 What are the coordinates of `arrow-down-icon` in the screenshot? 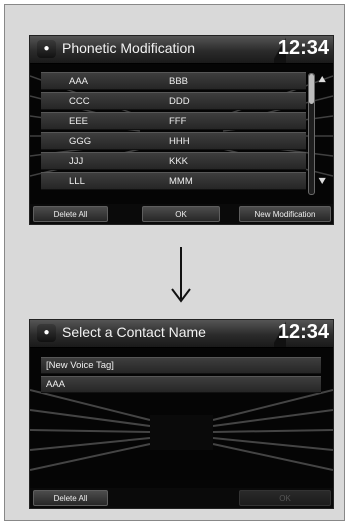 It's located at (181, 275).